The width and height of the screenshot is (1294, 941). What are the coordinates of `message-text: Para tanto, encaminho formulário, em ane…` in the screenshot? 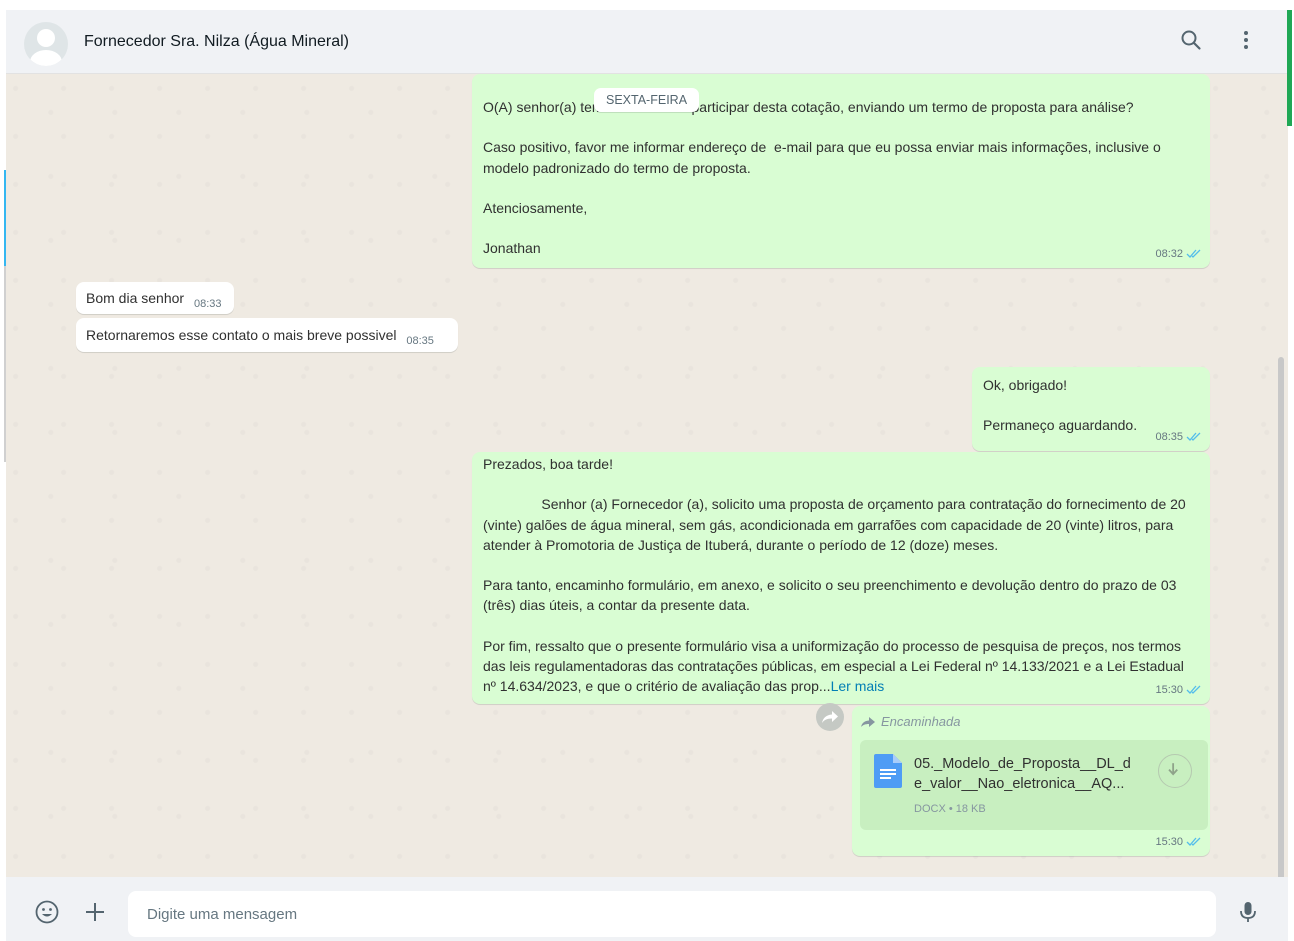 It's located at (832, 595).